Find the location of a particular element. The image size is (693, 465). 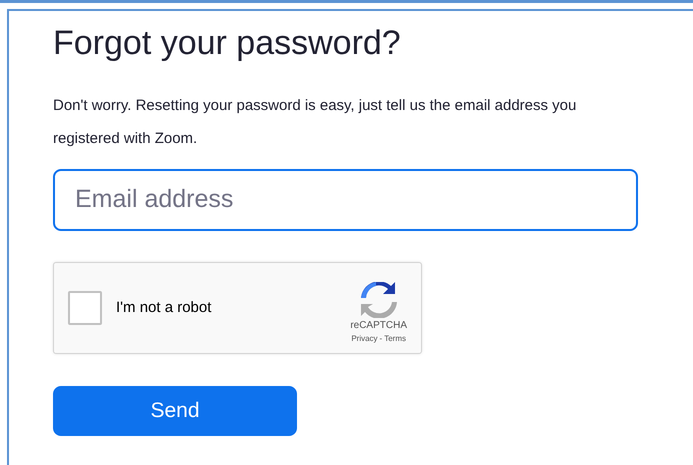

captcha-checkbox is located at coordinates (85, 307).